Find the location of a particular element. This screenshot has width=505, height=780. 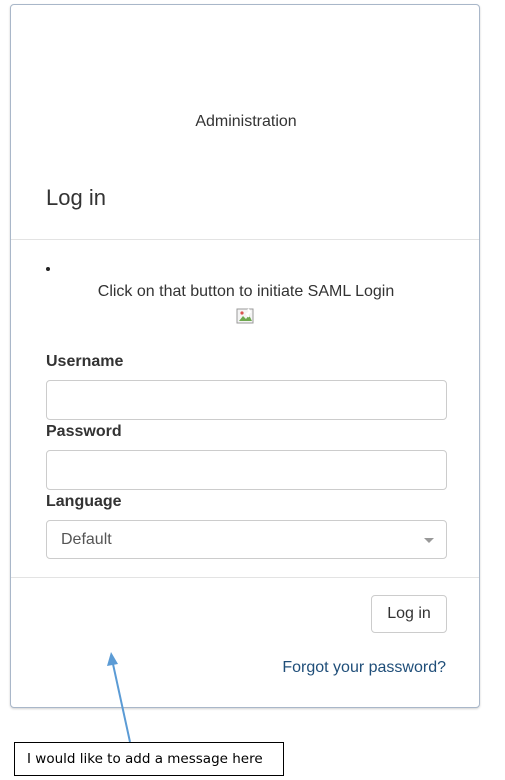

annotation-callout: I would like to add a message here is located at coordinates (149, 759).